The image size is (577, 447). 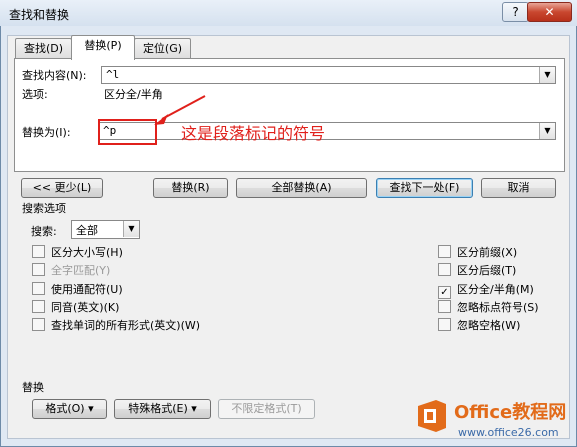 What do you see at coordinates (510, 412) in the screenshot?
I see `watermark-brand: Office教程网` at bounding box center [510, 412].